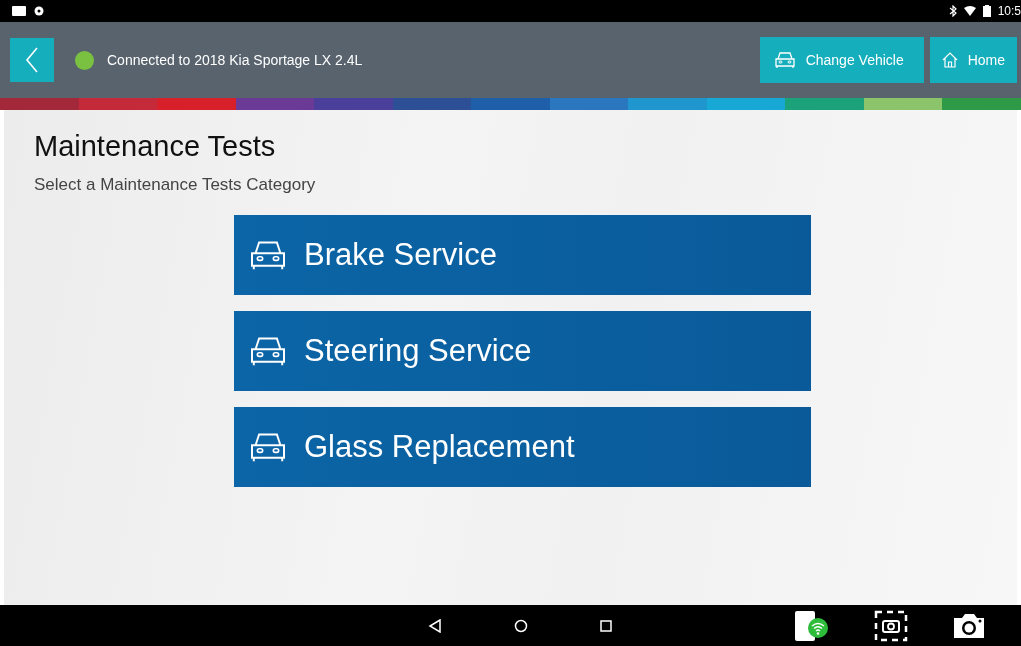 The image size is (1021, 646). I want to click on status-time: 10:5, so click(1009, 11).